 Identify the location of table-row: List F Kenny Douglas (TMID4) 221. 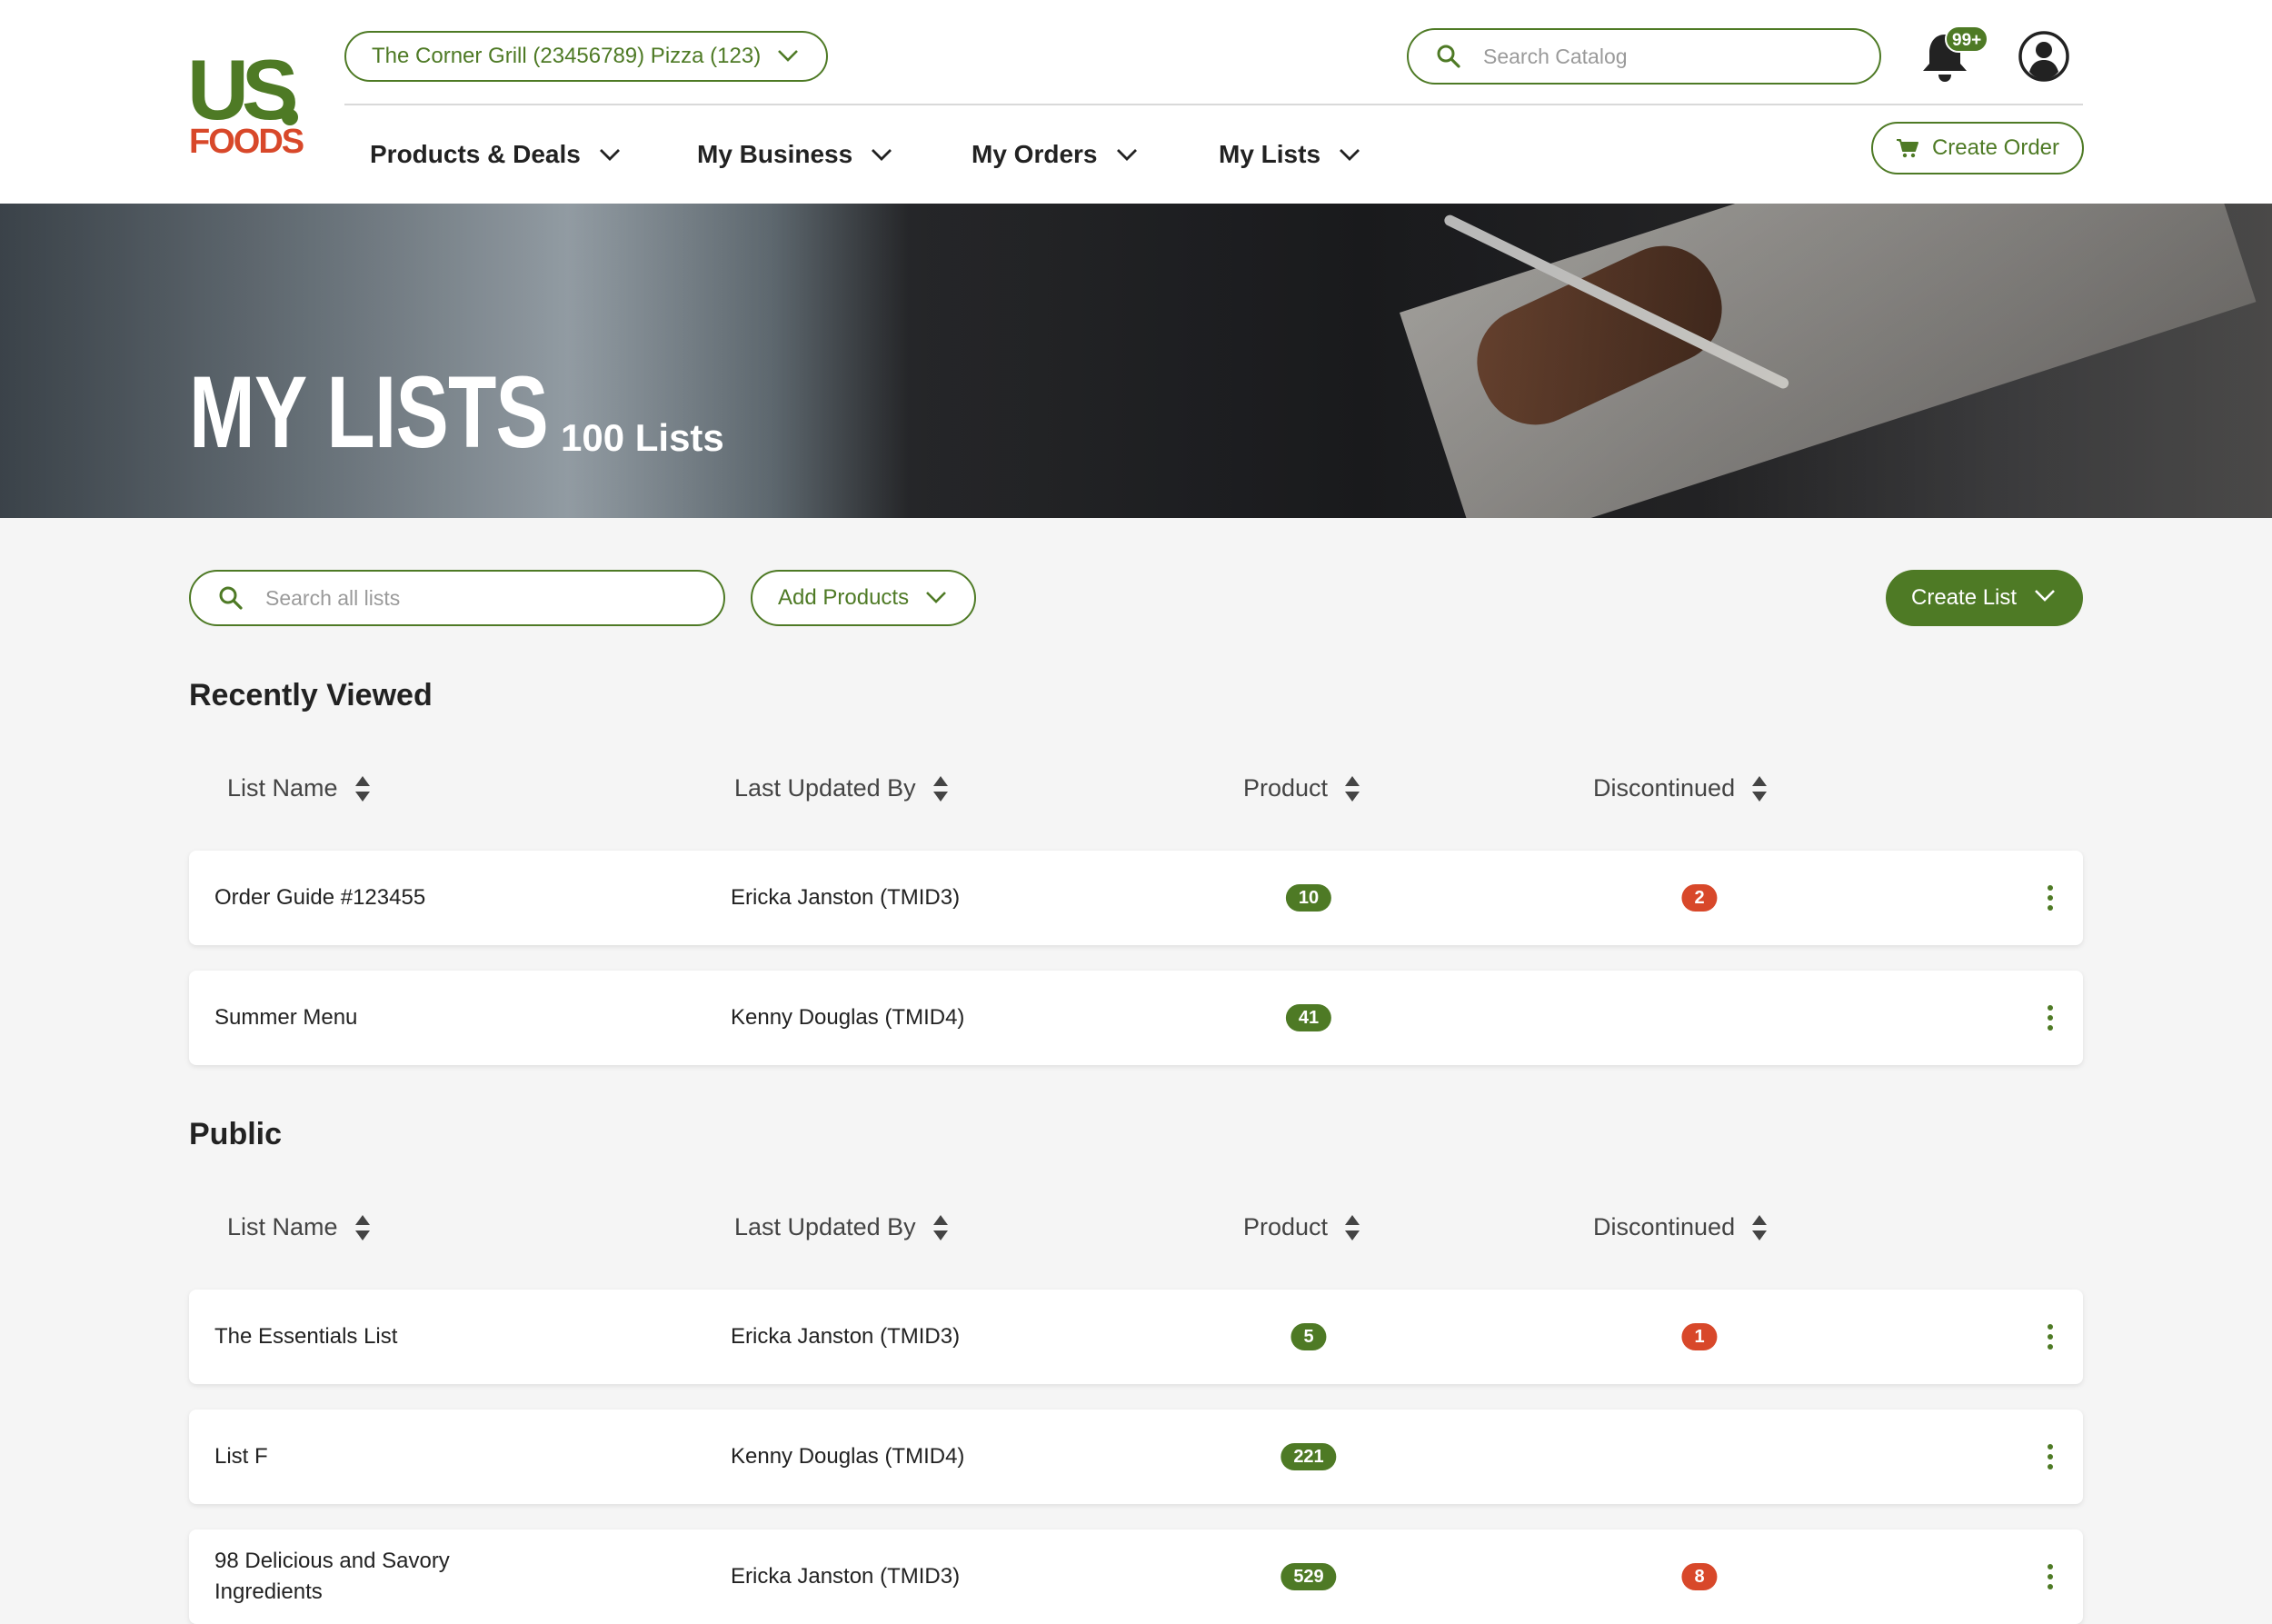
(1136, 1457).